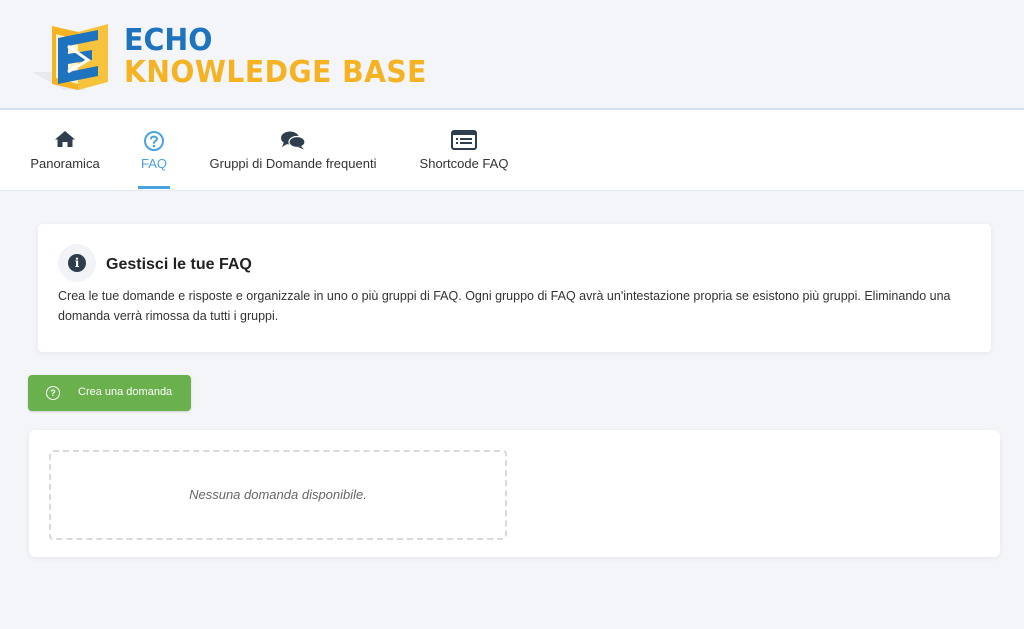  I want to click on question-circle-icon, so click(154, 142).